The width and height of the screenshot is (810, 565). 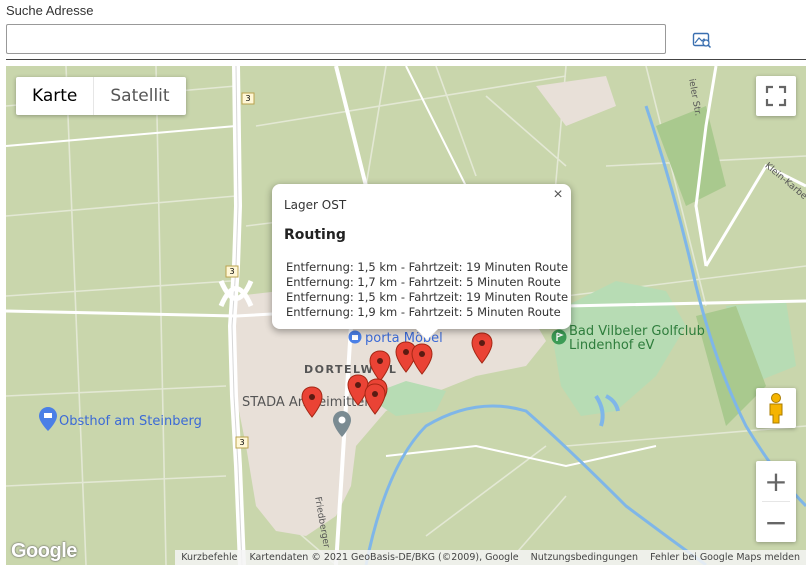 I want to click on shopping-cart-pin-icon, so click(x=48, y=419).